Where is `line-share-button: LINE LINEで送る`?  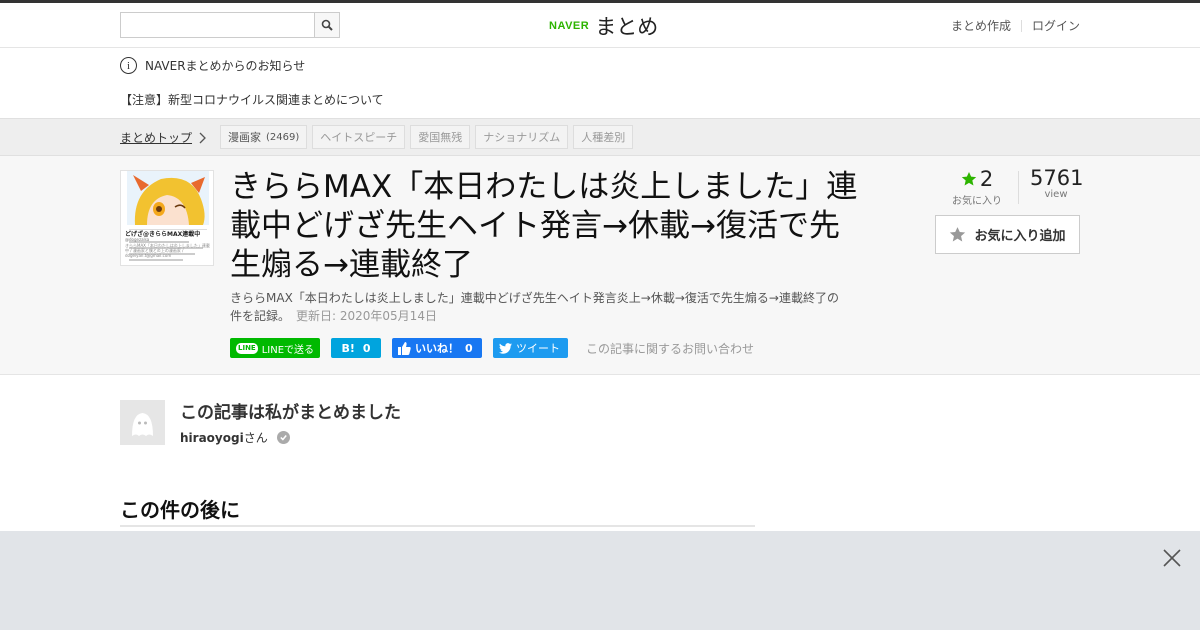
line-share-button: LINE LINEで送る is located at coordinates (275, 348).